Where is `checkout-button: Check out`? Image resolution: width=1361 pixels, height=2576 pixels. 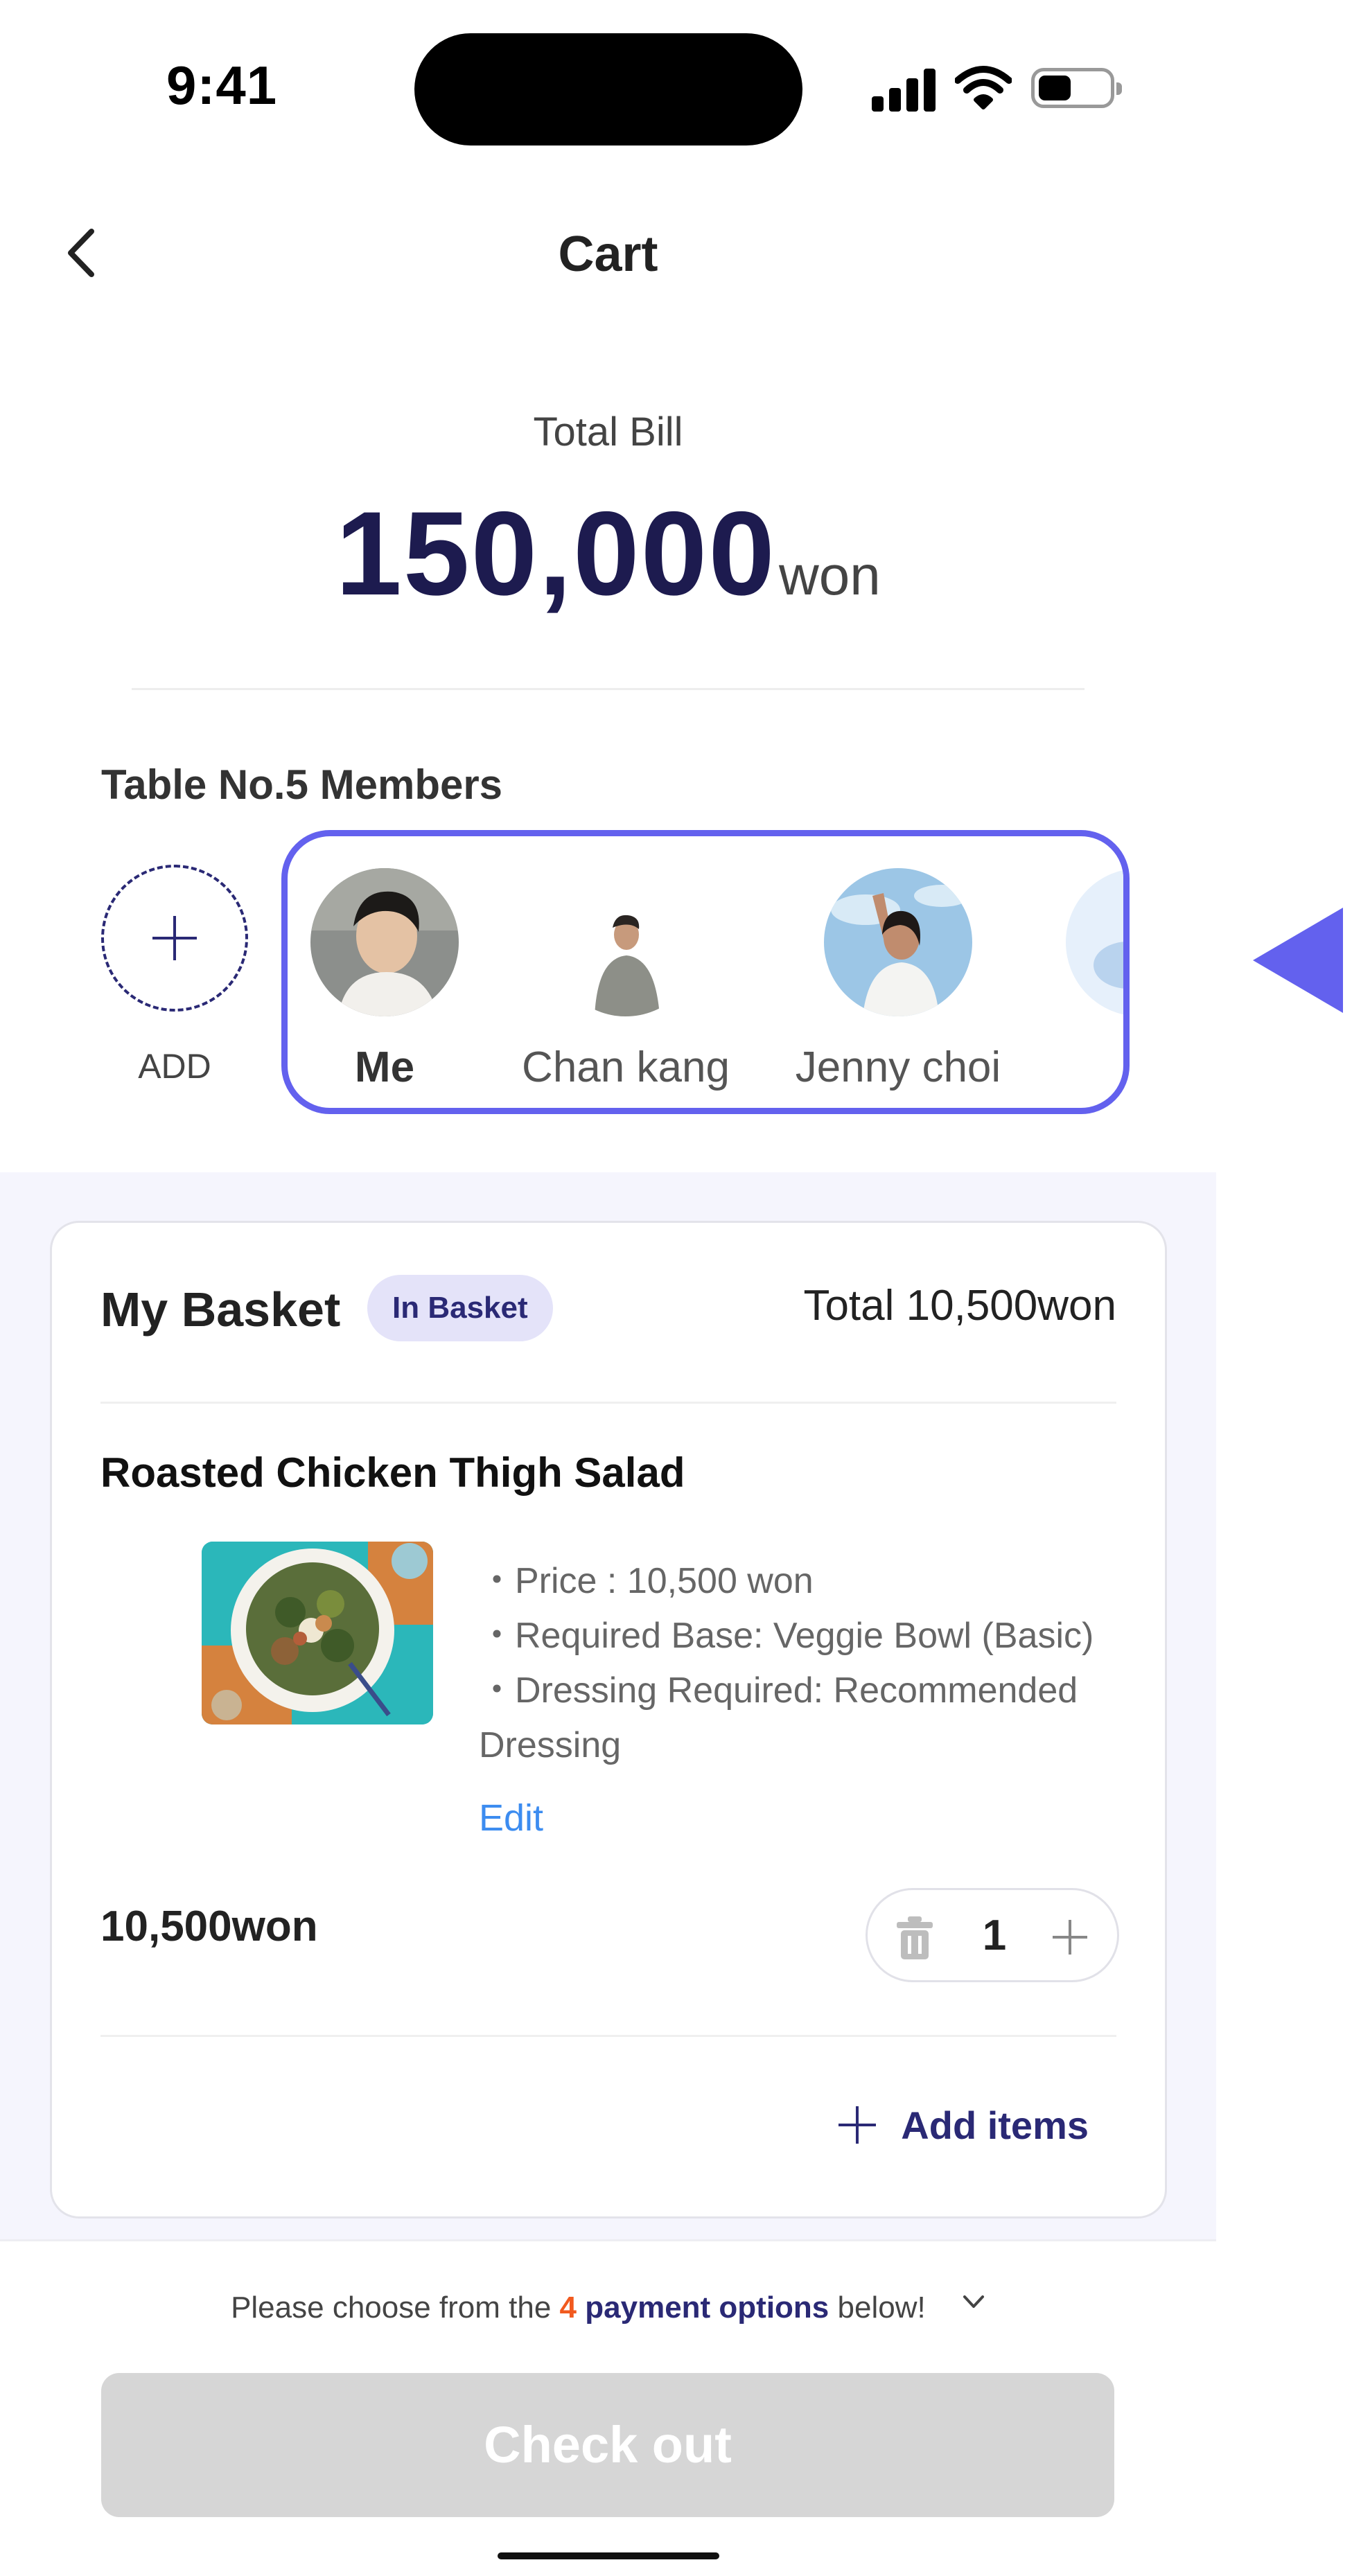
checkout-button: Check out is located at coordinates (607, 2445).